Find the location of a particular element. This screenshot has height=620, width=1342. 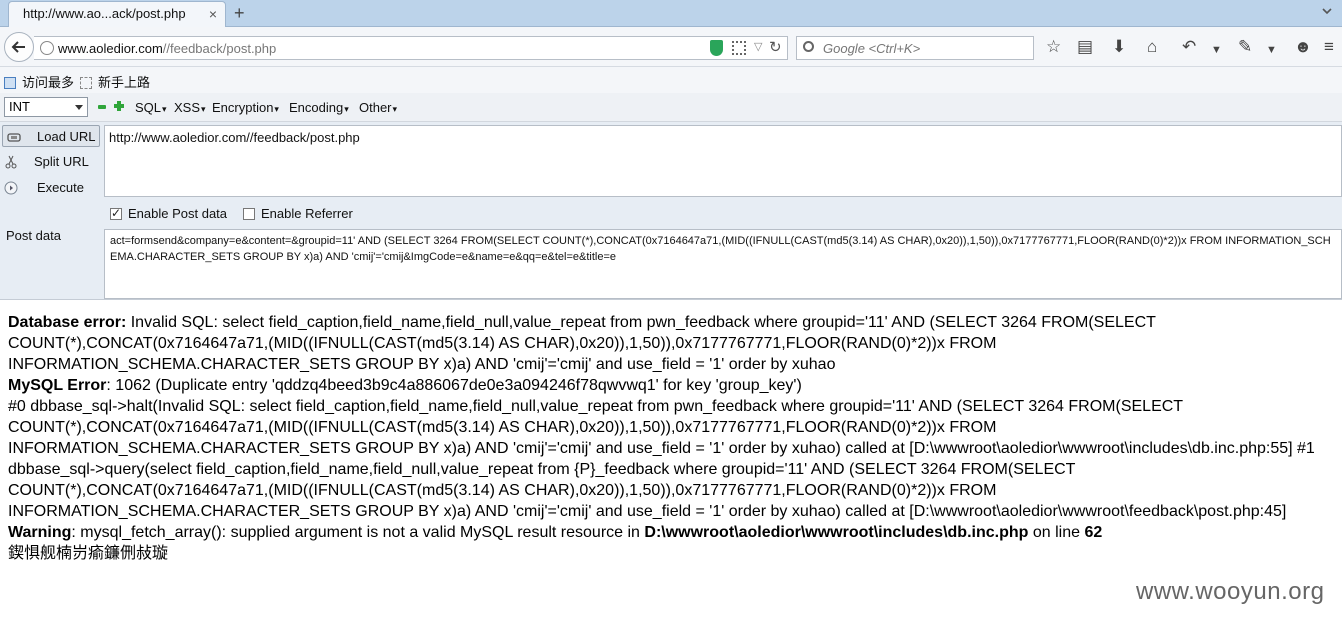

bookmark-most-visited: 访问最多 is located at coordinates (39, 81).